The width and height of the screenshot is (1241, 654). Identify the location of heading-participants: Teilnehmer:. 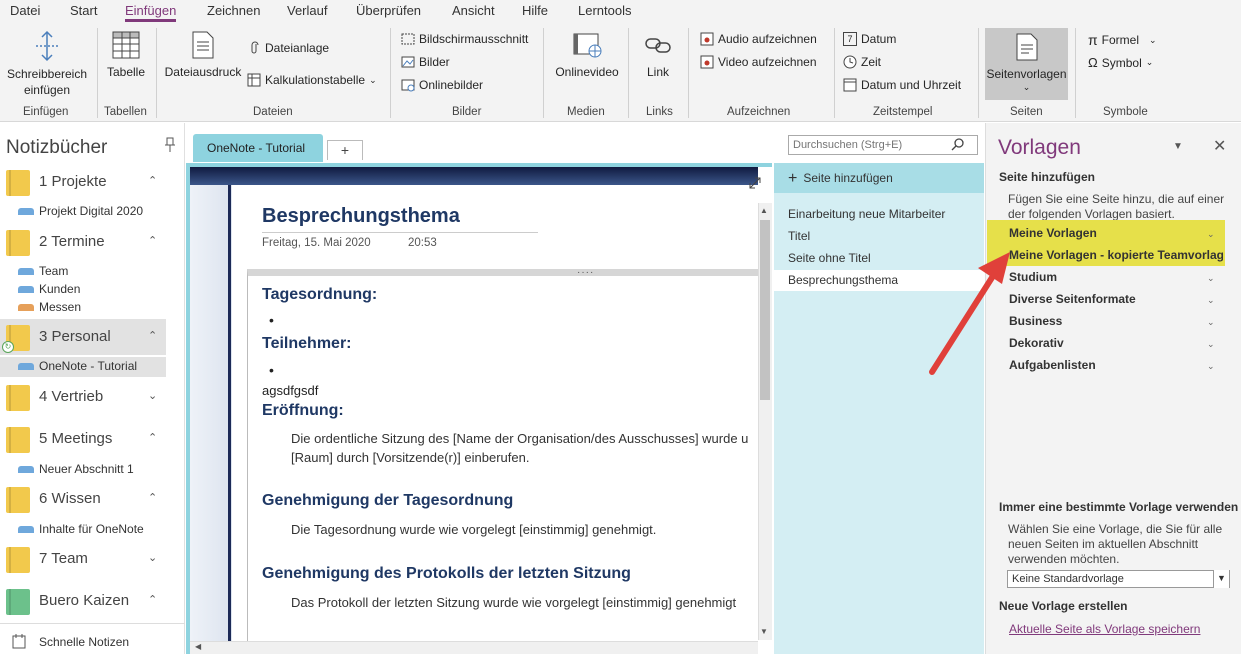
(307, 344).